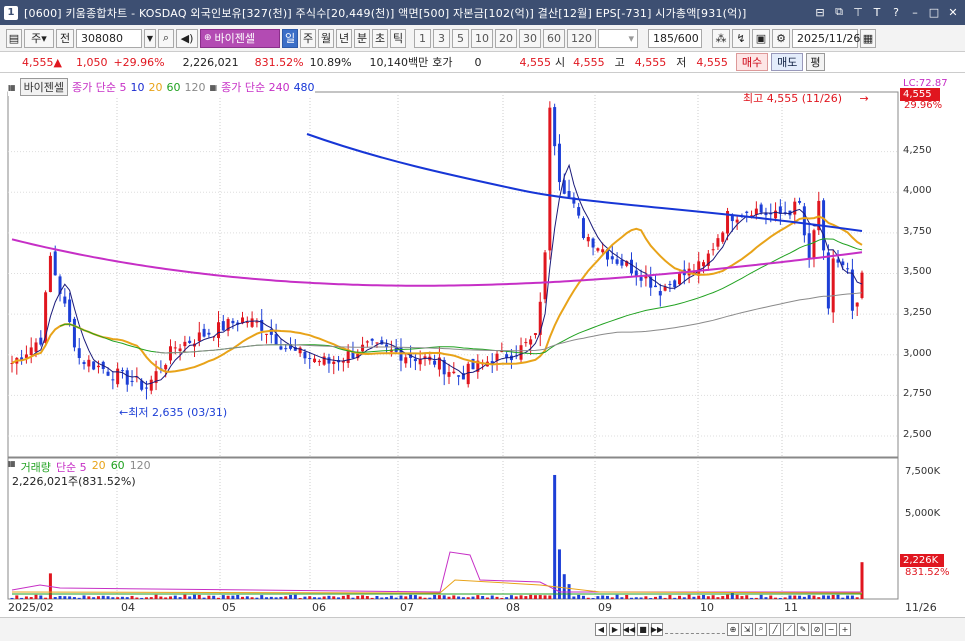 The image size is (965, 641). What do you see at coordinates (530, 38) in the screenshot?
I see `interval-30: 30` at bounding box center [530, 38].